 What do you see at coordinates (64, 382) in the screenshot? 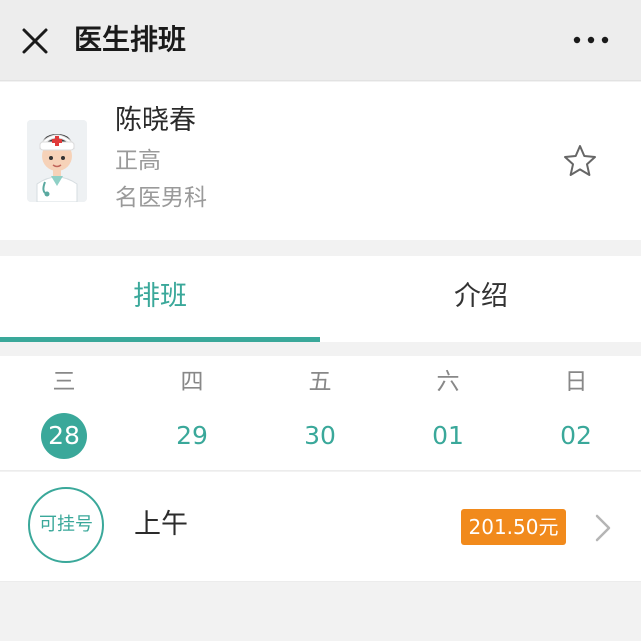
I see `weekday-label: 三` at bounding box center [64, 382].